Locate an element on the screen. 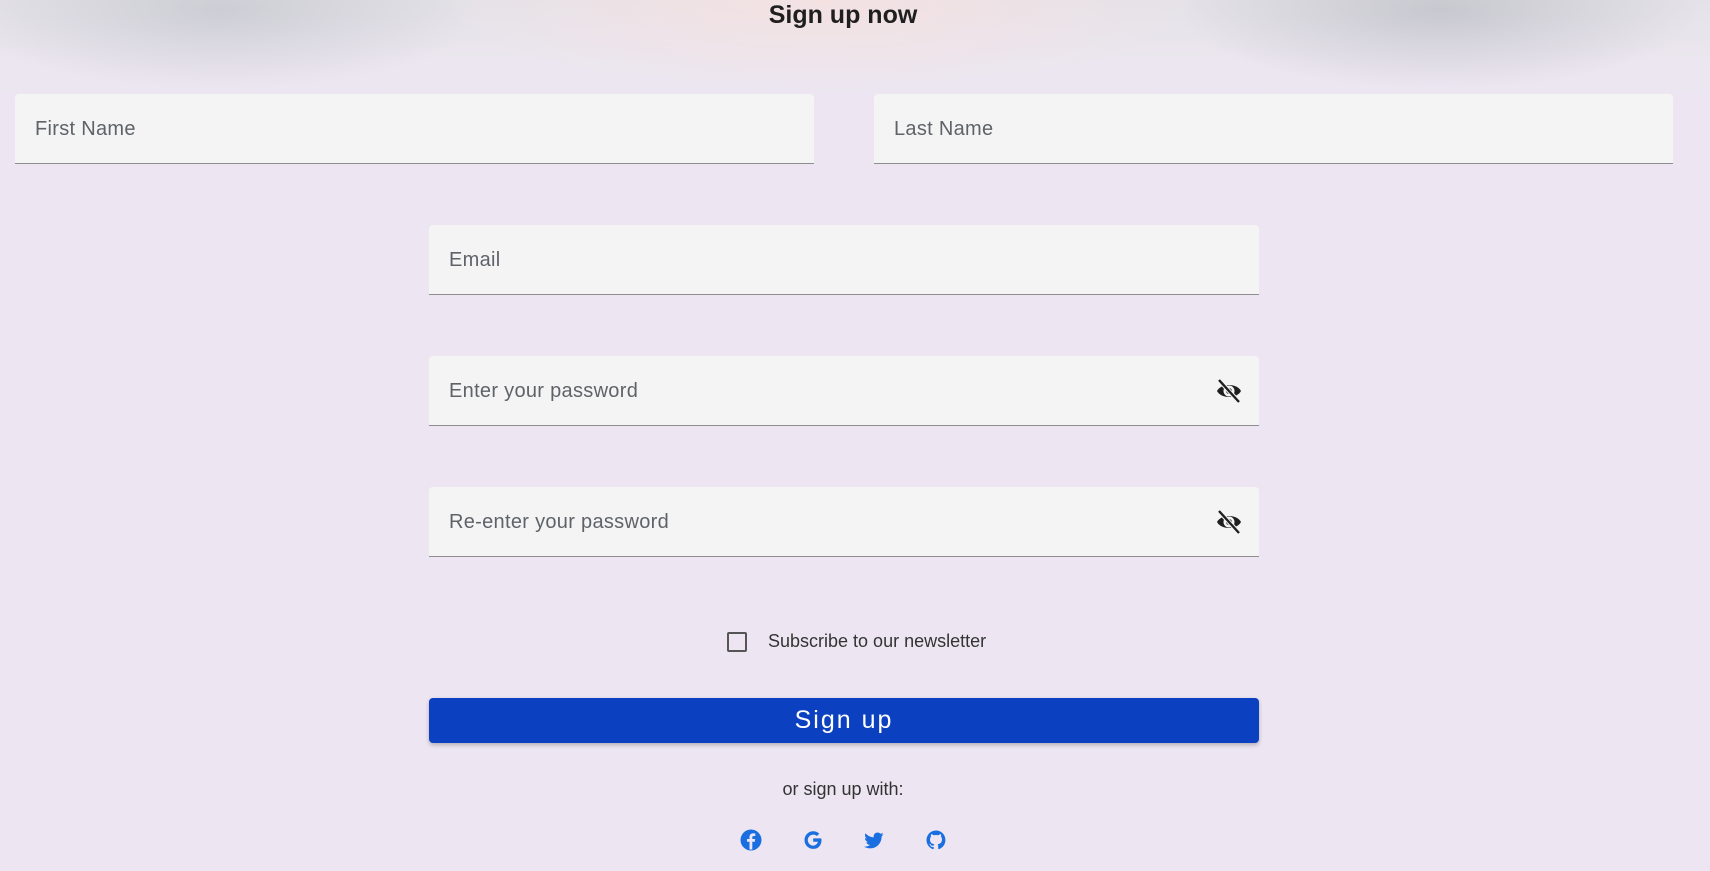 The height and width of the screenshot is (871, 1710). password-field: Enter your password is located at coordinates (844, 391).